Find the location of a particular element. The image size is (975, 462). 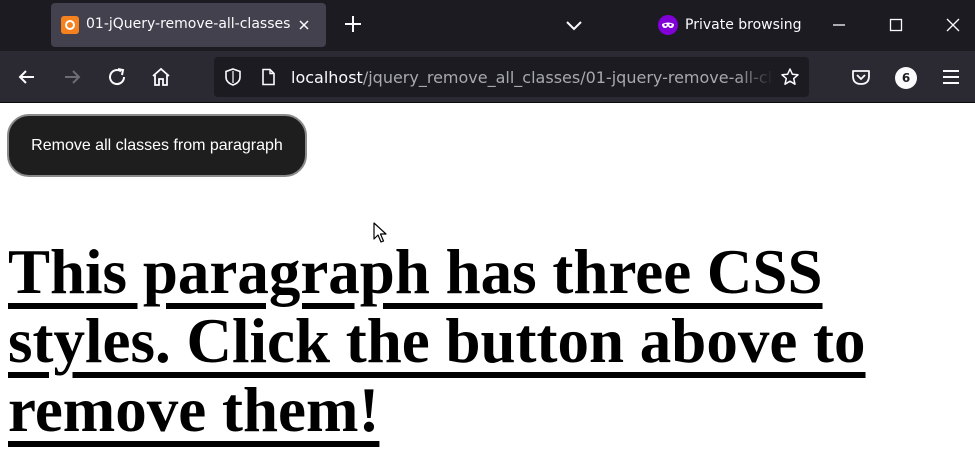

page-icon is located at coordinates (268, 77).